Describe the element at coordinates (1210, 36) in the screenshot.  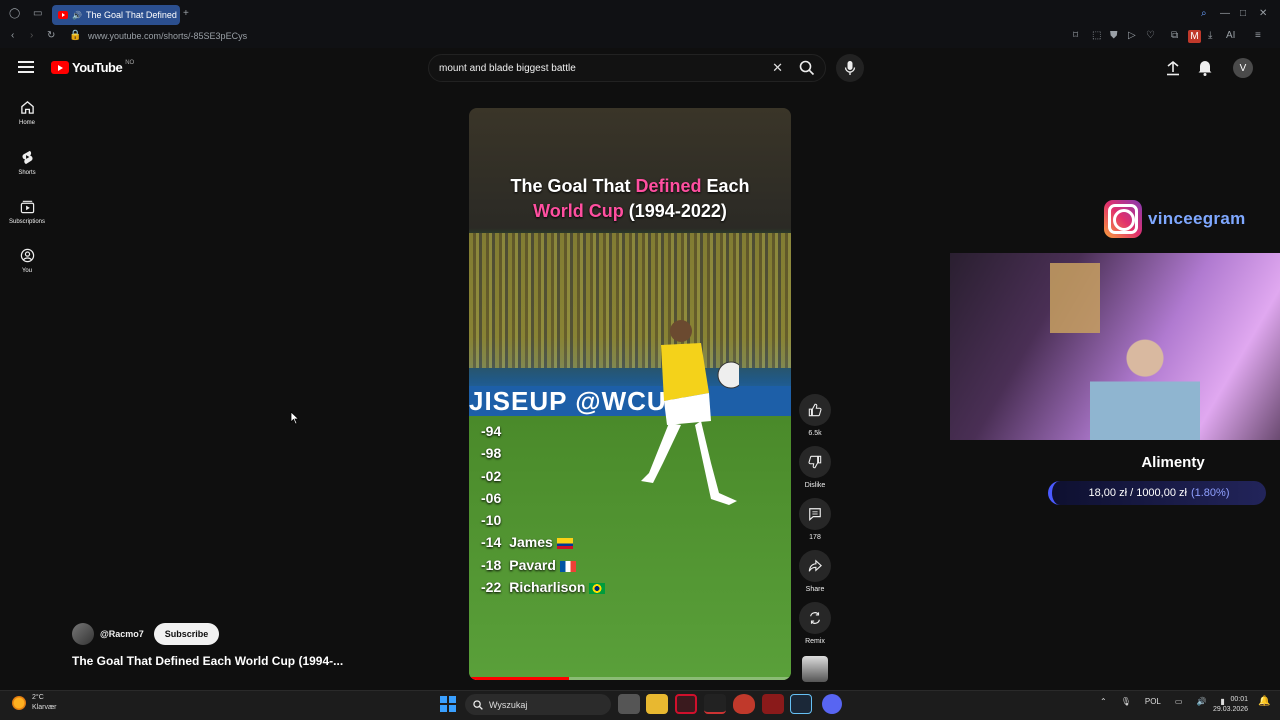
I see `download-icon: ⤓` at that location.